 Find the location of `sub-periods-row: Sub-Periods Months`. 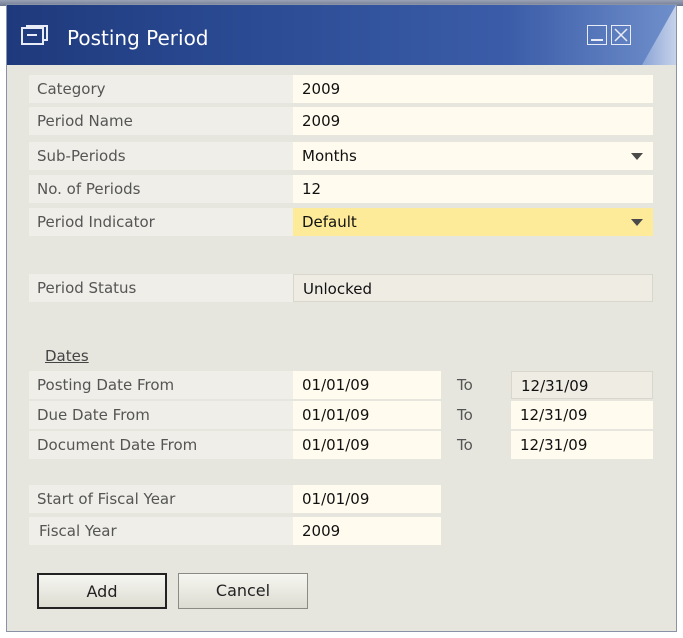

sub-periods-row: Sub-Periods Months is located at coordinates (344, 157).